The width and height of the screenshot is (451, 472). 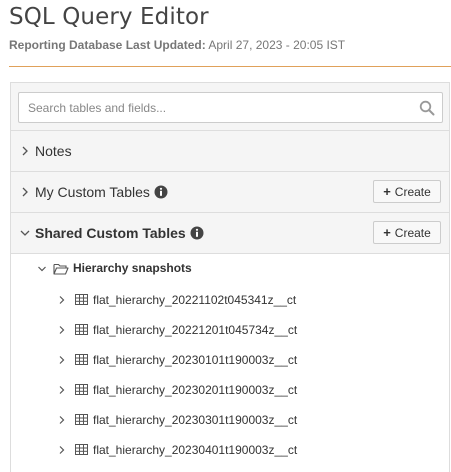 I want to click on section-my-custom-tables-label: My Custom Tables, so click(x=101, y=192).